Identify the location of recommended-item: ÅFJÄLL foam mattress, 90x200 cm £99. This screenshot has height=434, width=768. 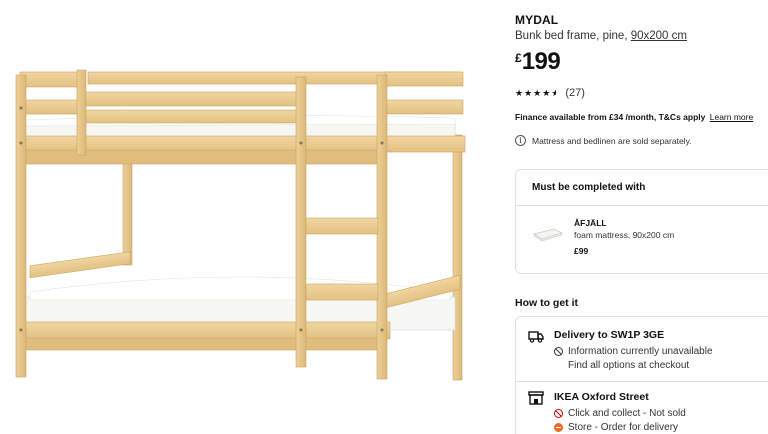
(642, 240).